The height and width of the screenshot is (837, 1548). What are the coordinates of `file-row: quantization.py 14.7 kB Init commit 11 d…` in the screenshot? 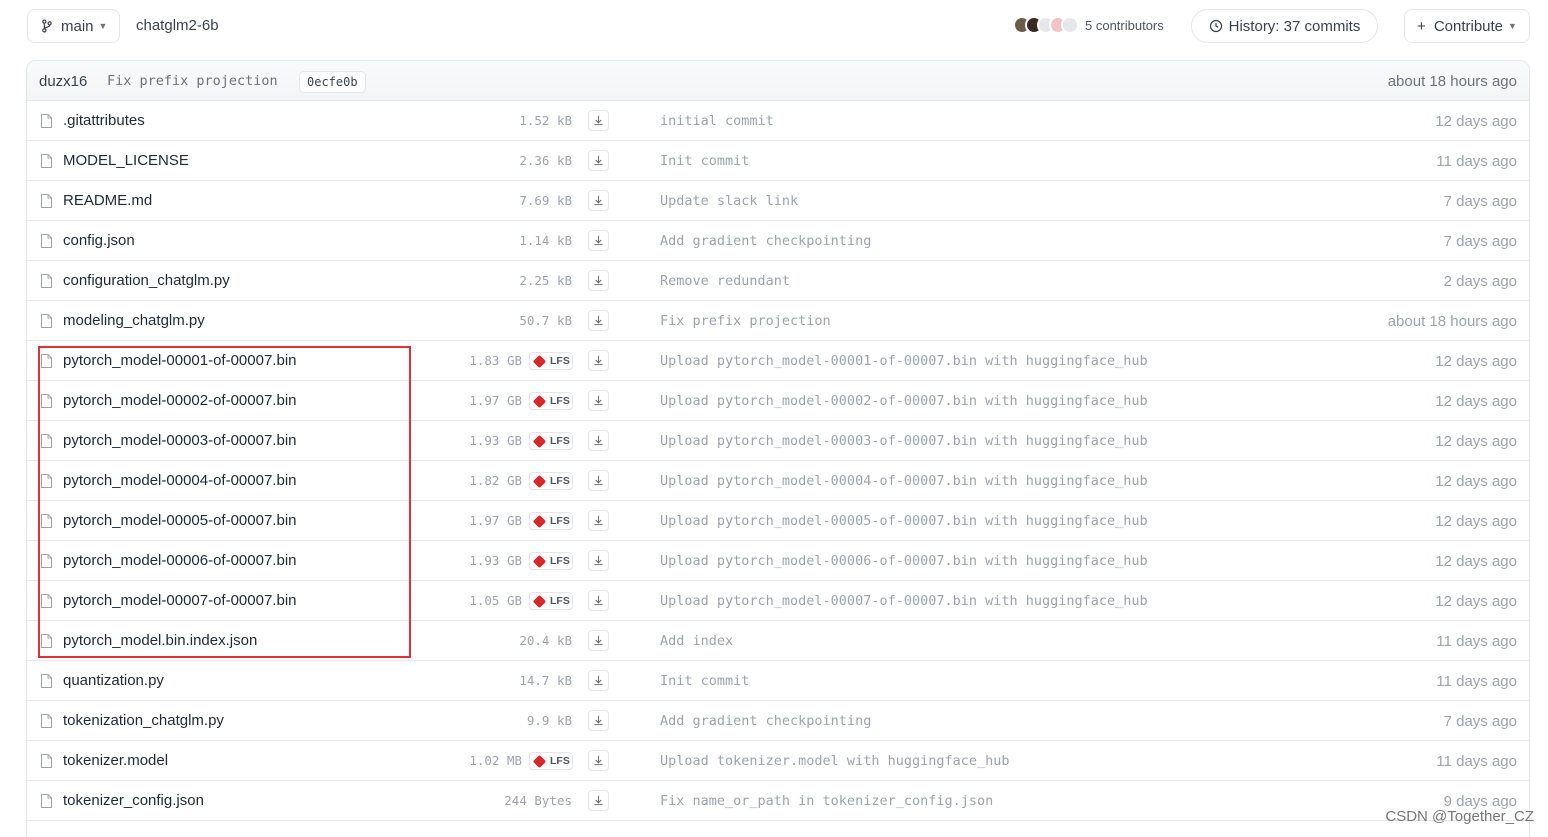 It's located at (778, 681).